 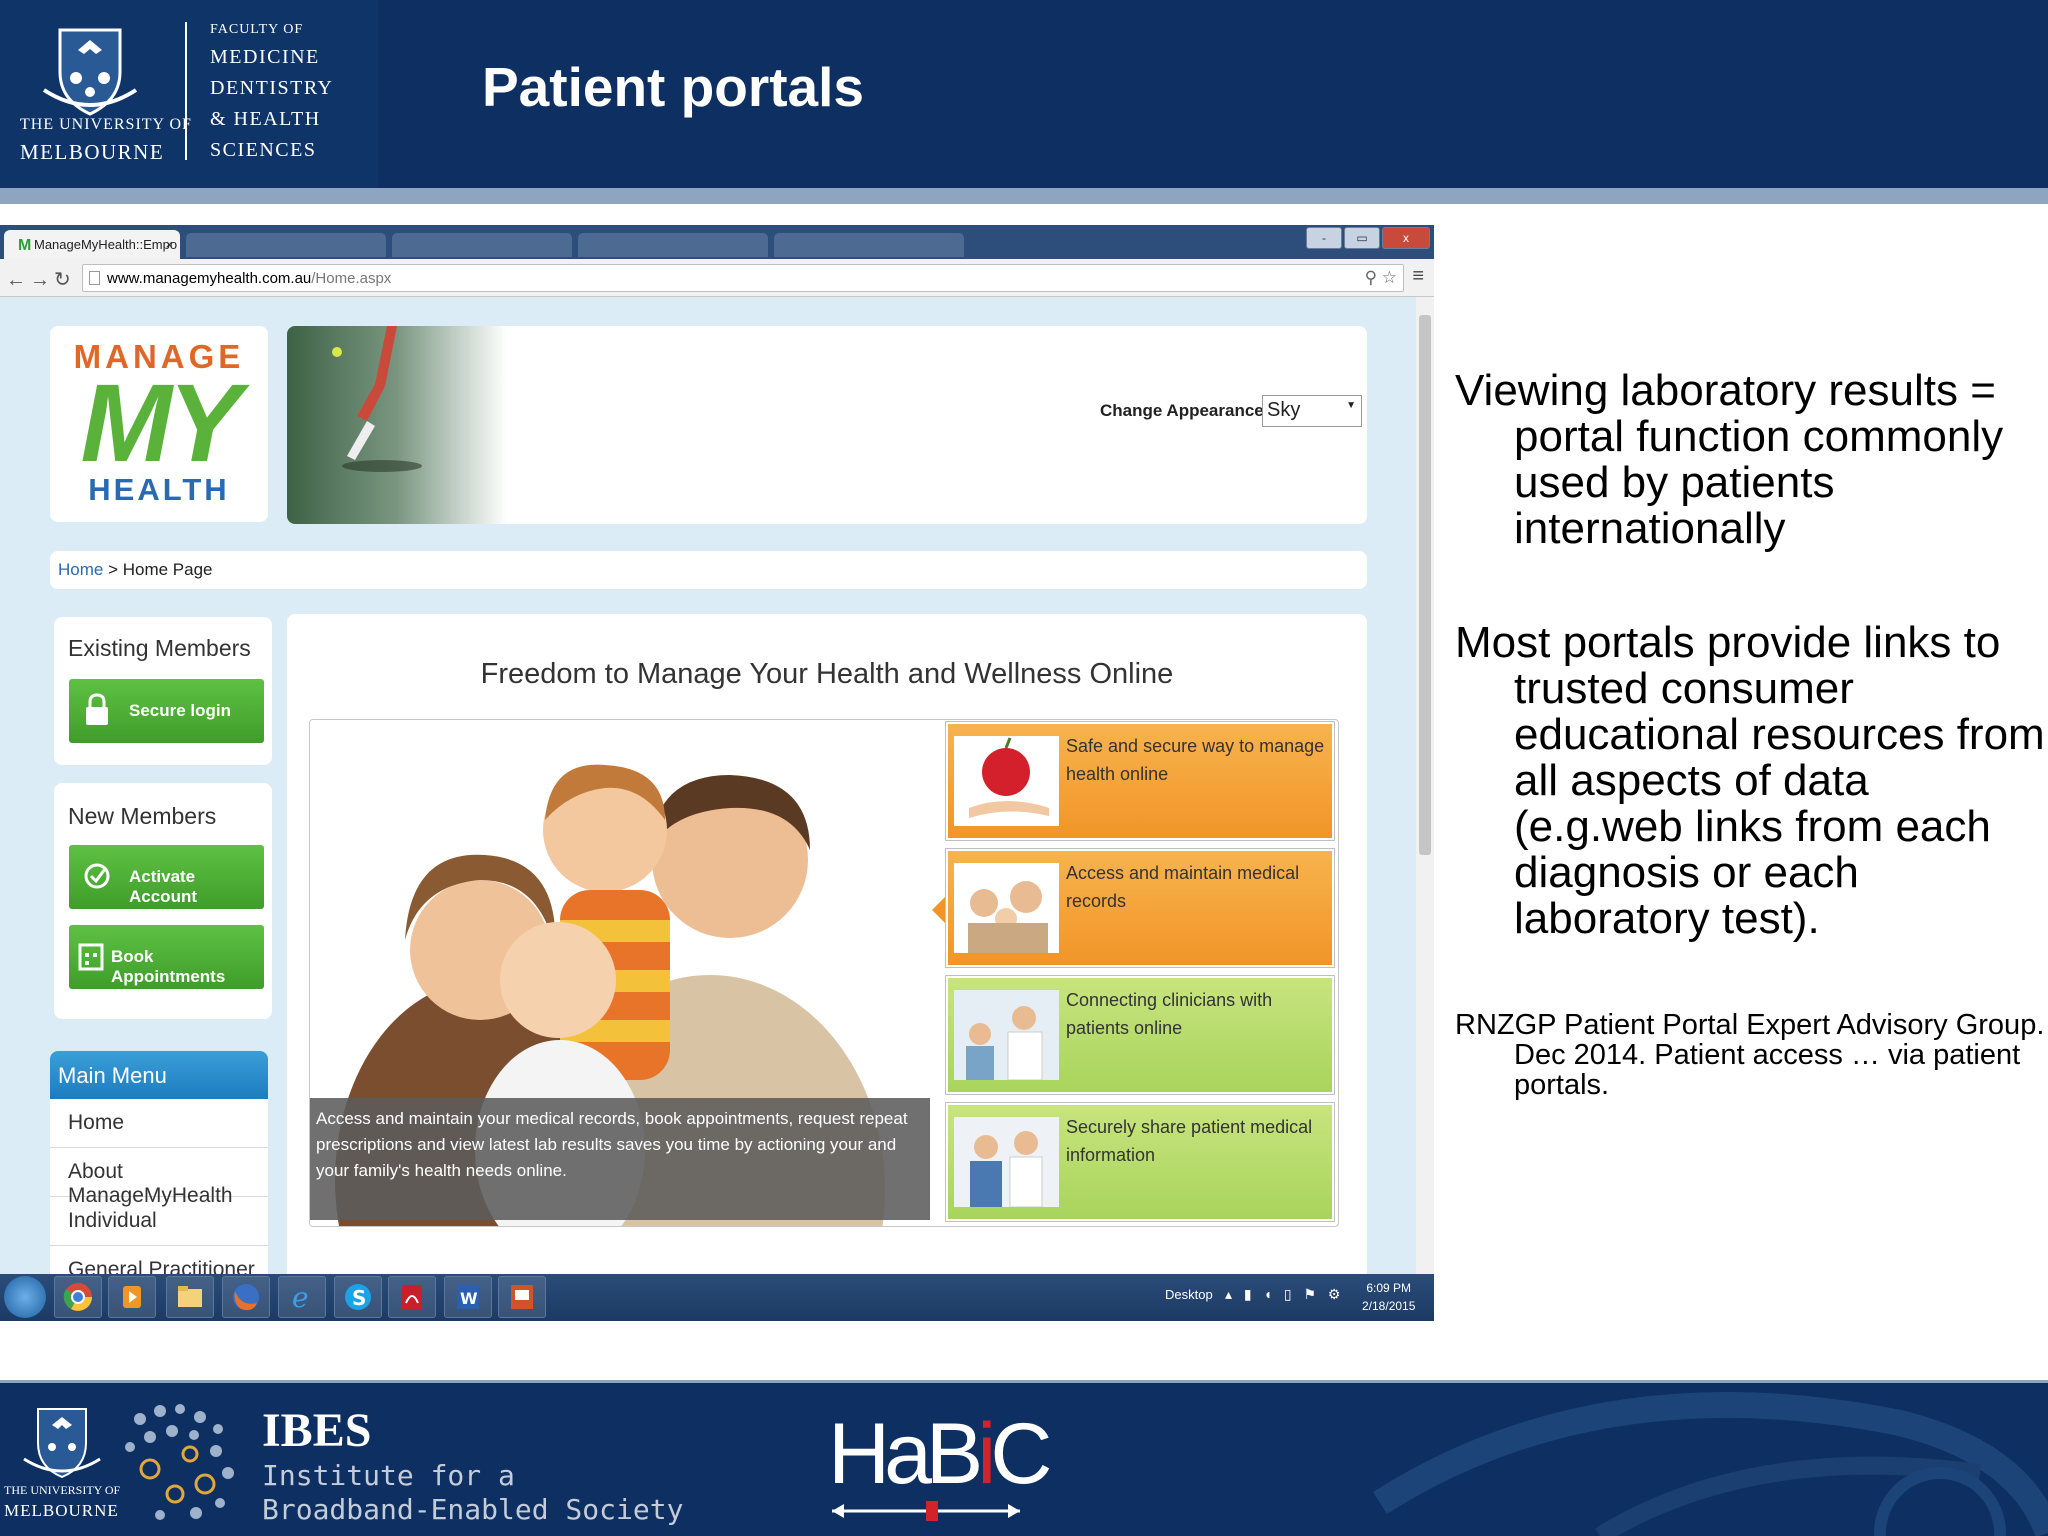 I want to click on ibes-tagline-2: Broadband-Enabled Society, so click(x=473, y=1509).